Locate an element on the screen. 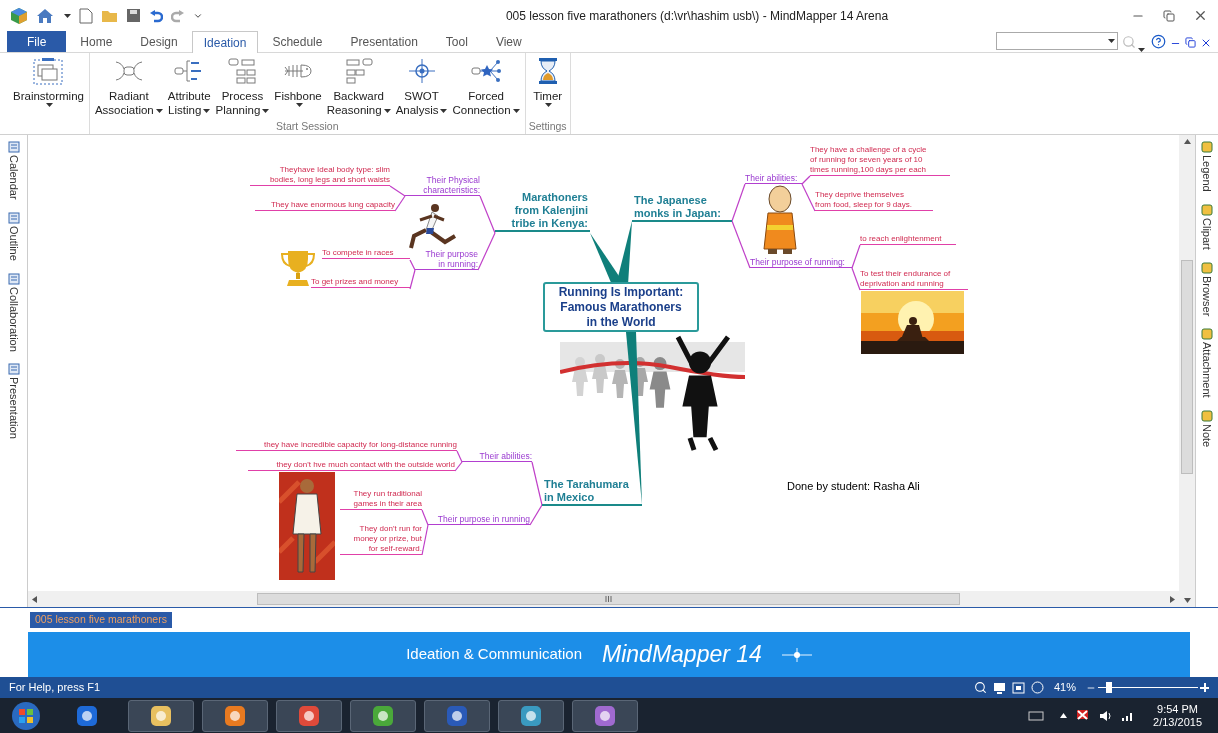 This screenshot has width=1218, height=733. topic-node: The Japanese monks in Japan: is located at coordinates (682, 208).